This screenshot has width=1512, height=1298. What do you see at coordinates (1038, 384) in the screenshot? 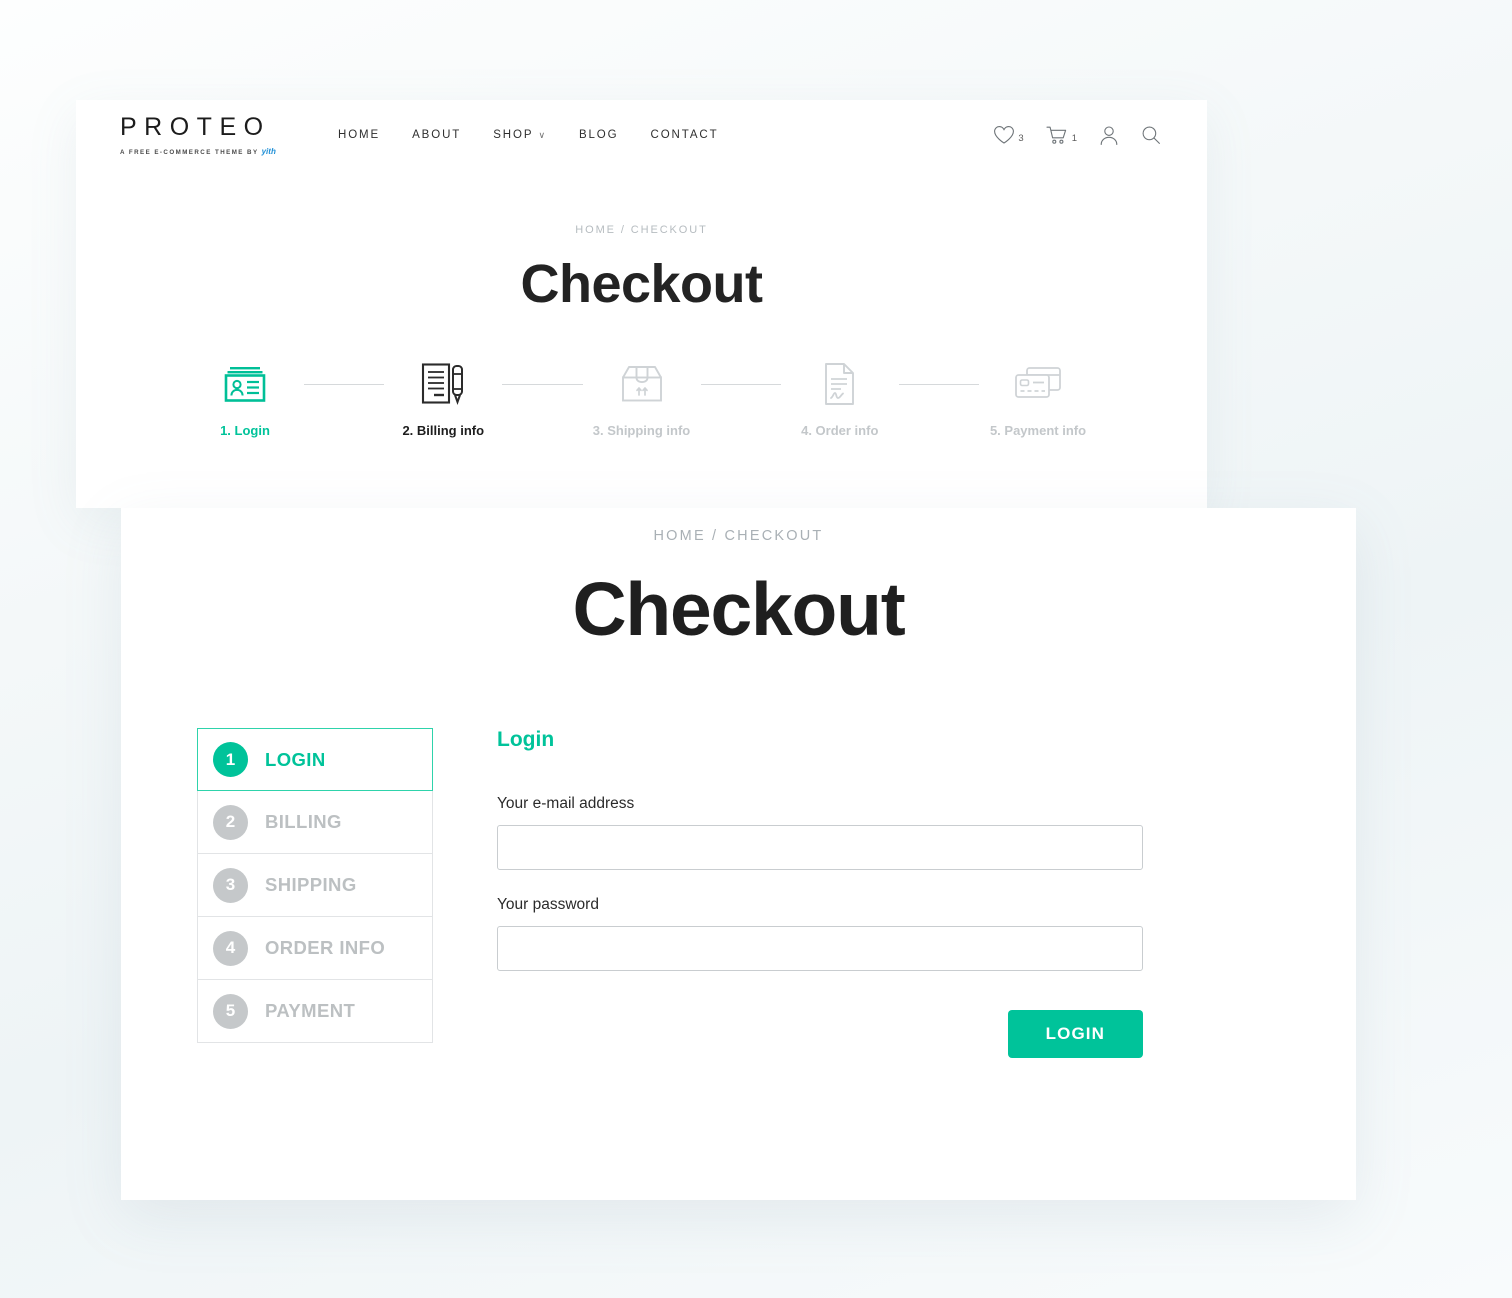
I see `credit-cards-icon` at bounding box center [1038, 384].